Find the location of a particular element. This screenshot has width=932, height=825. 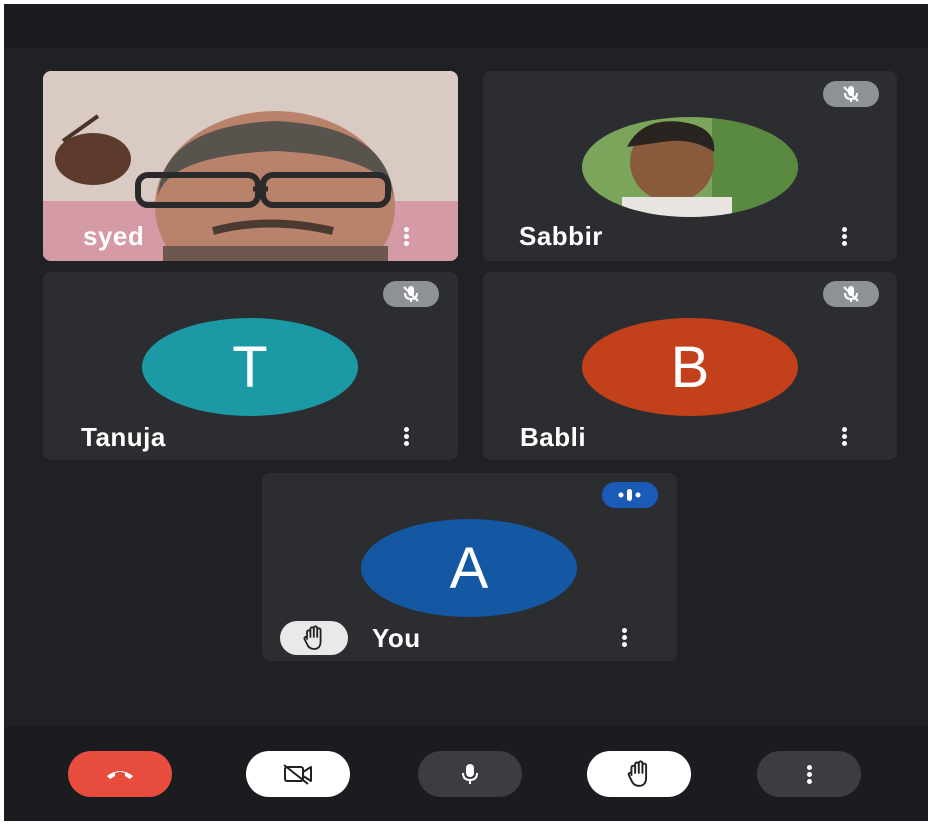

top-bar is located at coordinates (466, 26).